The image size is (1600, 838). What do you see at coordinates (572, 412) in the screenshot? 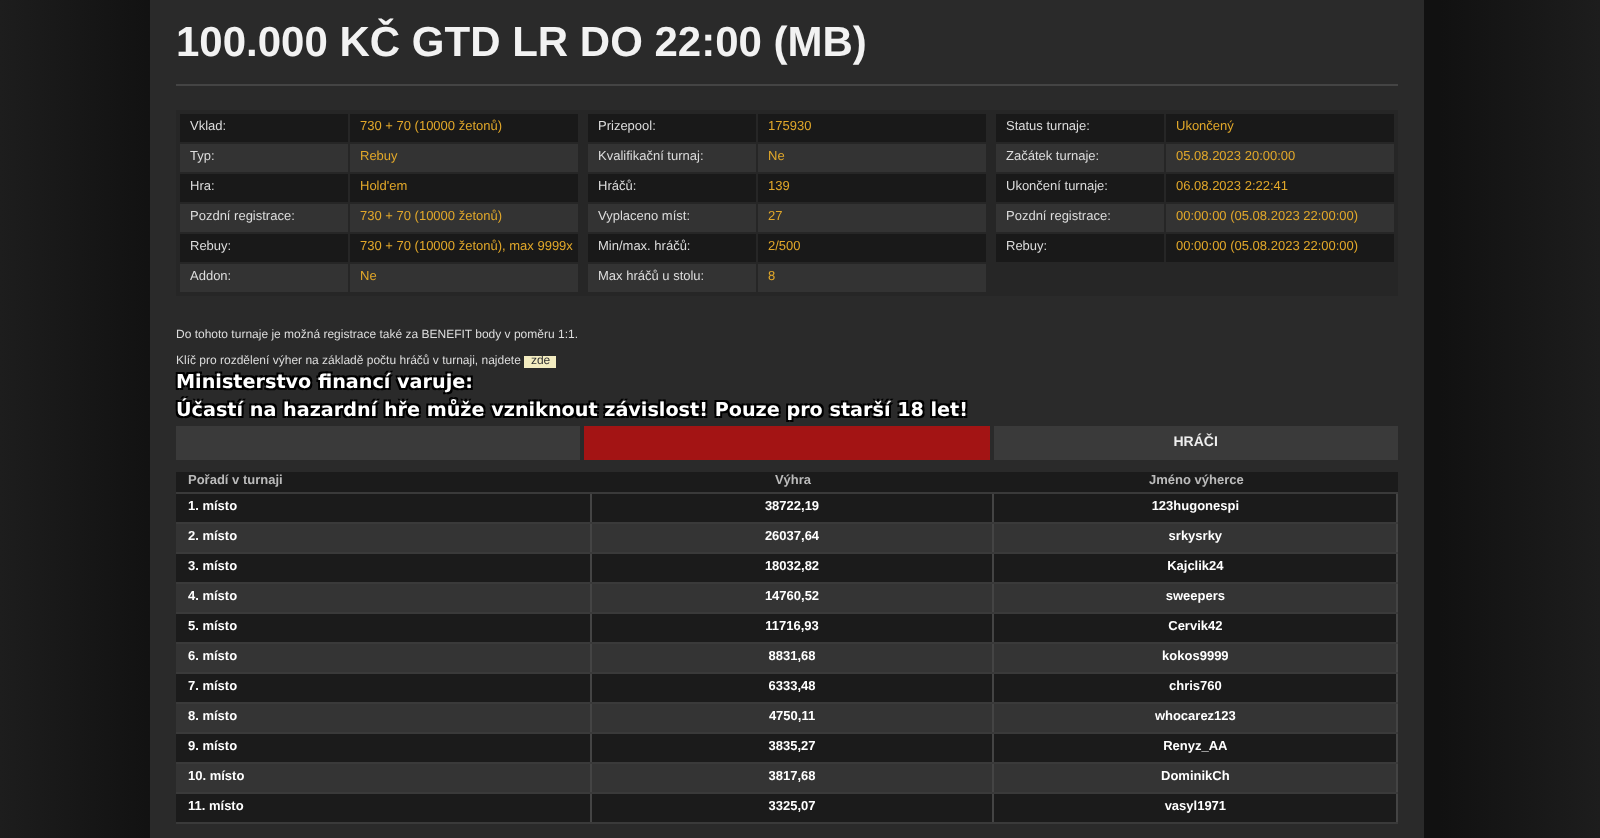
I see `warning-text: Účastí na hazardní hře může vzniknout závislost! Pouze pro starší 18 let!` at bounding box center [572, 412].